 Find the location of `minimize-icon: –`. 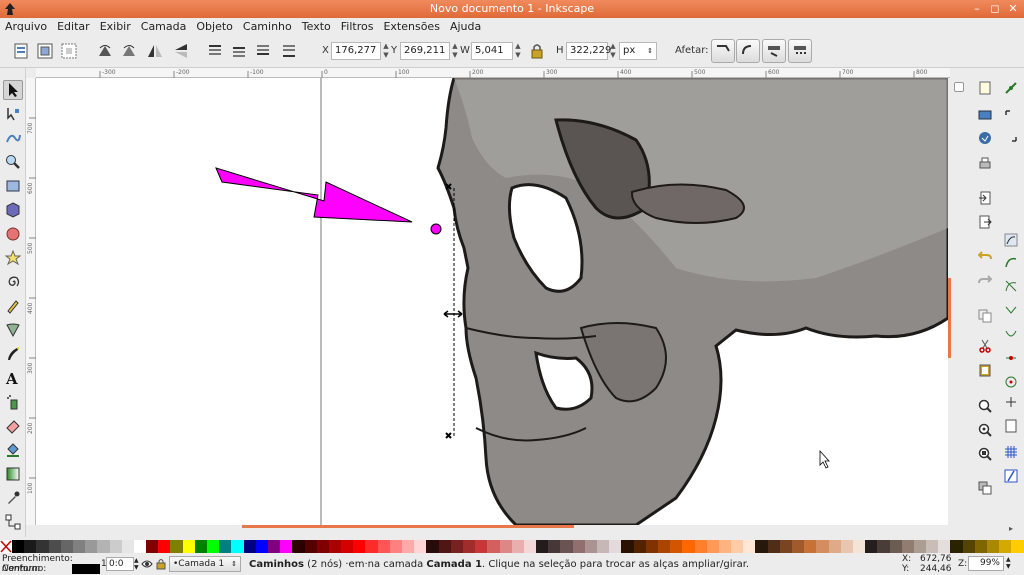

minimize-icon: – is located at coordinates (977, 9).